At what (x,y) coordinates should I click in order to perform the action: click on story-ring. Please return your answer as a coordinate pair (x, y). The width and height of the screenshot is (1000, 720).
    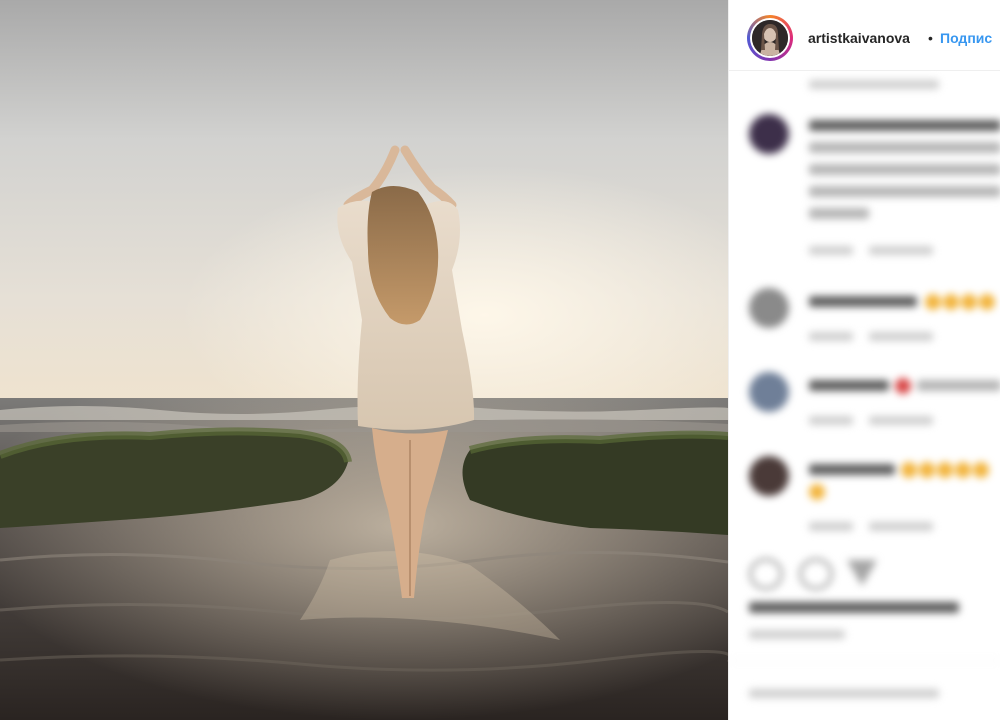
    Looking at the image, I should click on (770, 38).